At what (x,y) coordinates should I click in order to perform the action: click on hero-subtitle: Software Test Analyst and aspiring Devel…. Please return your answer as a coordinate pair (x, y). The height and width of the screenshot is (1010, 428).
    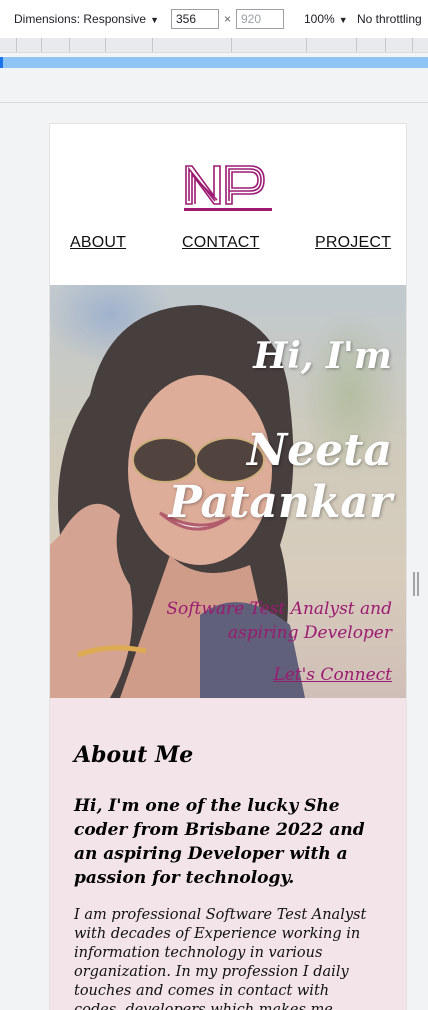
    Looking at the image, I should click on (279, 621).